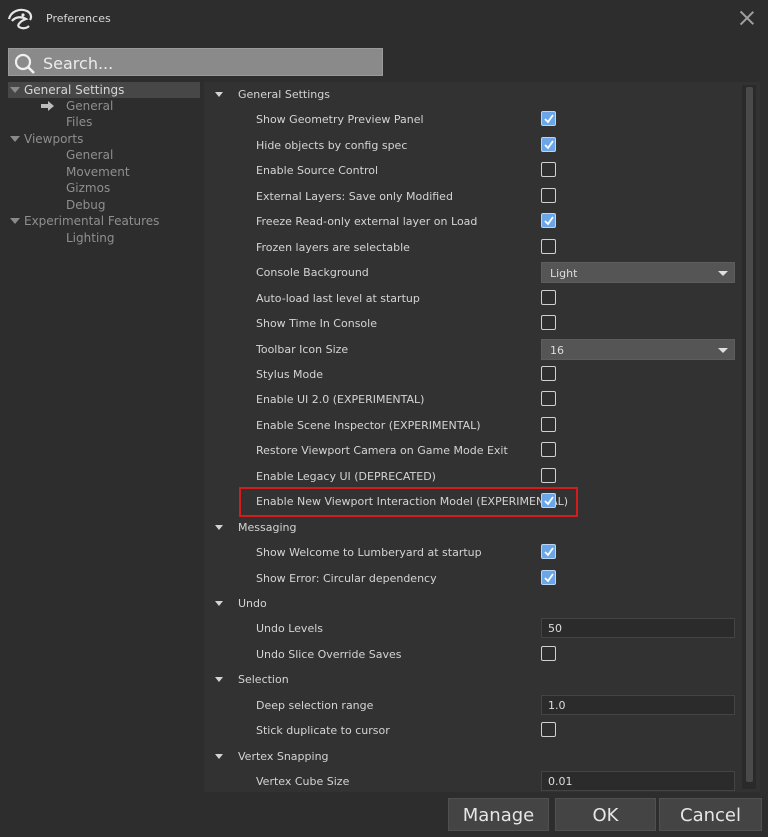 Image resolution: width=768 pixels, height=837 pixels. Describe the element at coordinates (104, 188) in the screenshot. I see `tree-item-gizmos: Gizmos` at that location.